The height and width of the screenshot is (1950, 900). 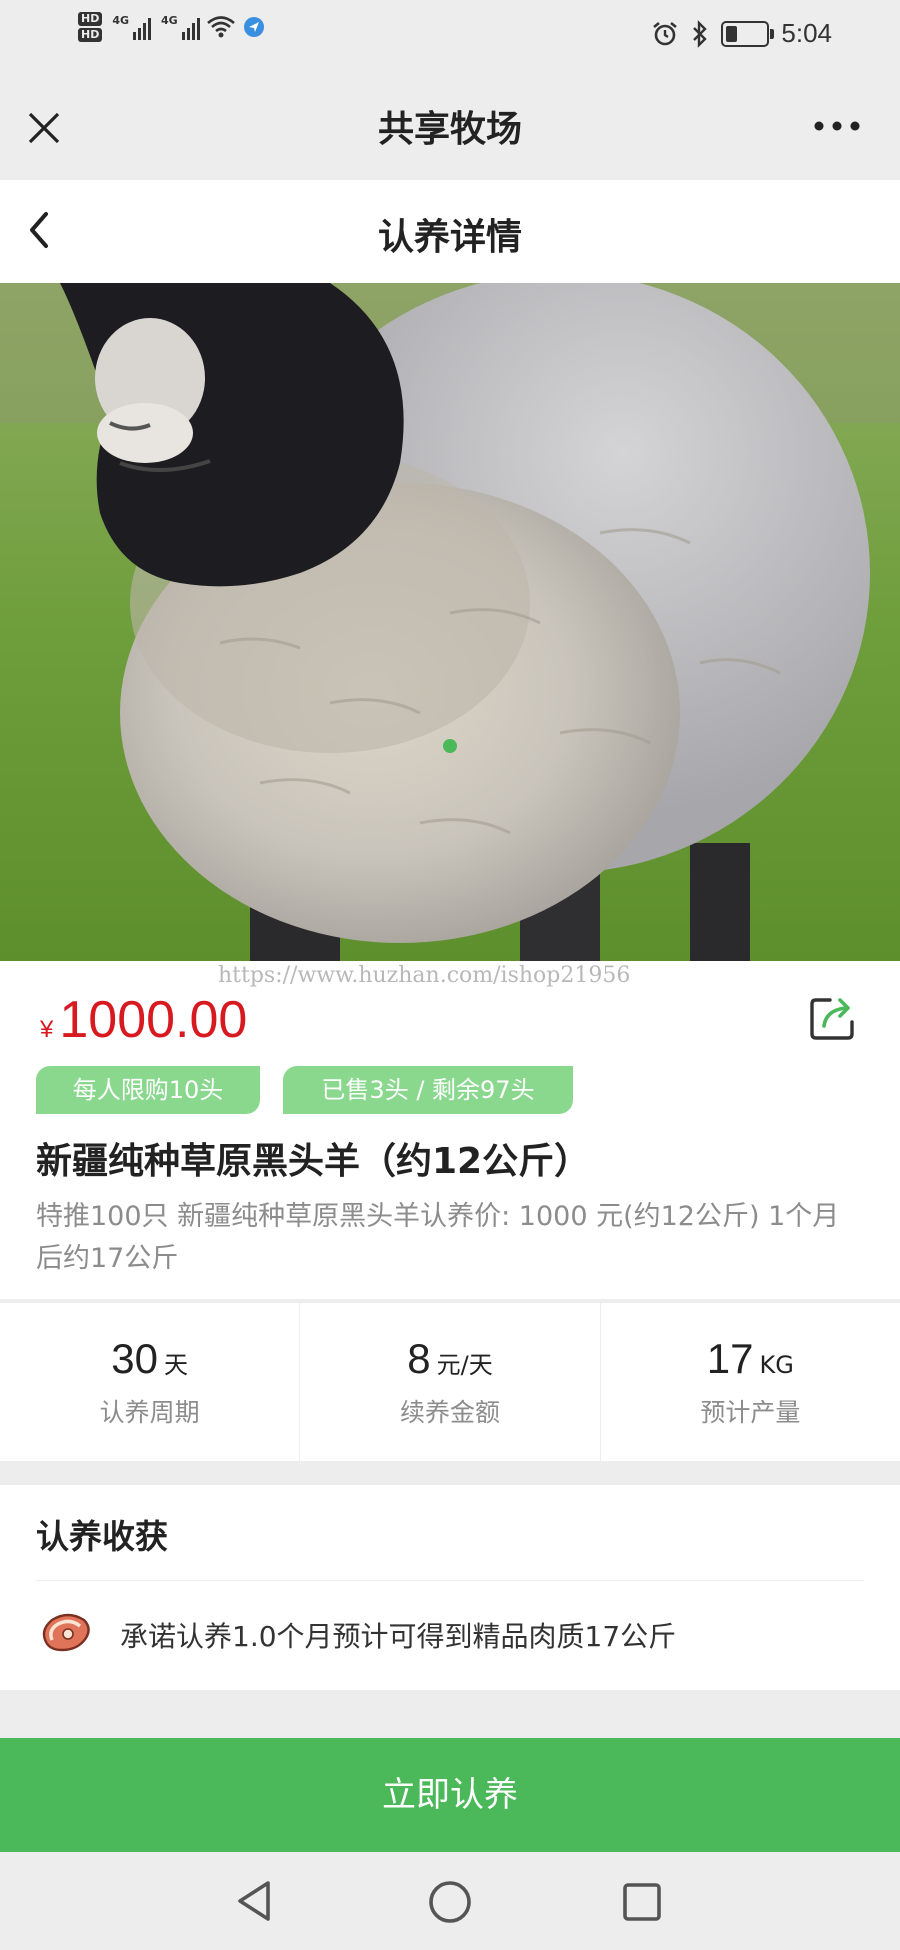 I want to click on stat-period: 30 天 认养周期, so click(x=150, y=1382).